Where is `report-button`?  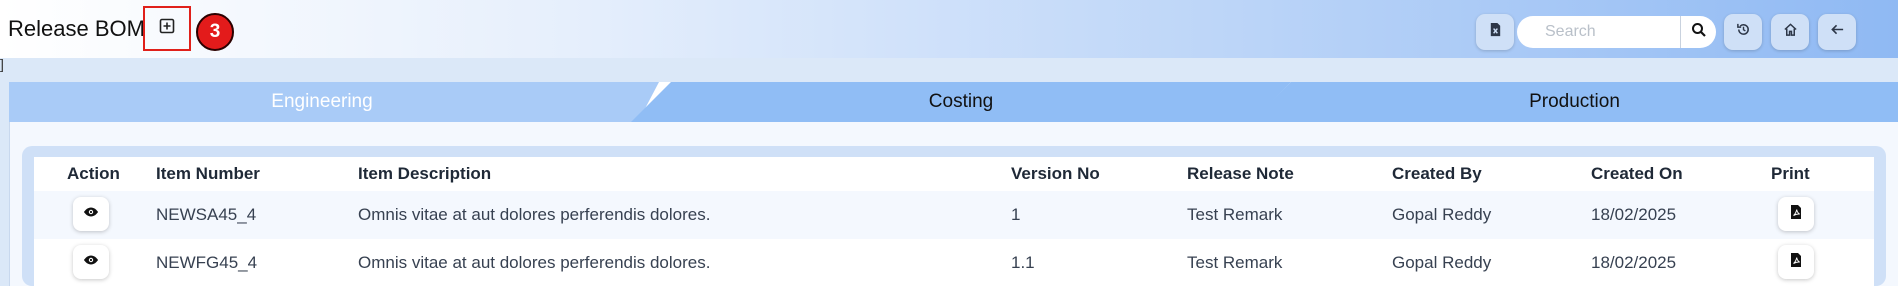
report-button is located at coordinates (1495, 32).